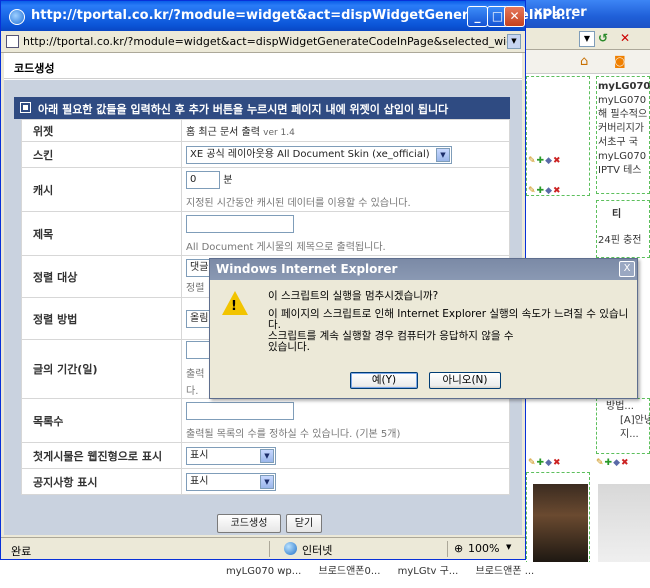 The height and width of the screenshot is (588, 650). I want to click on widget-name: 홈 최근 문서 출력, so click(223, 132).